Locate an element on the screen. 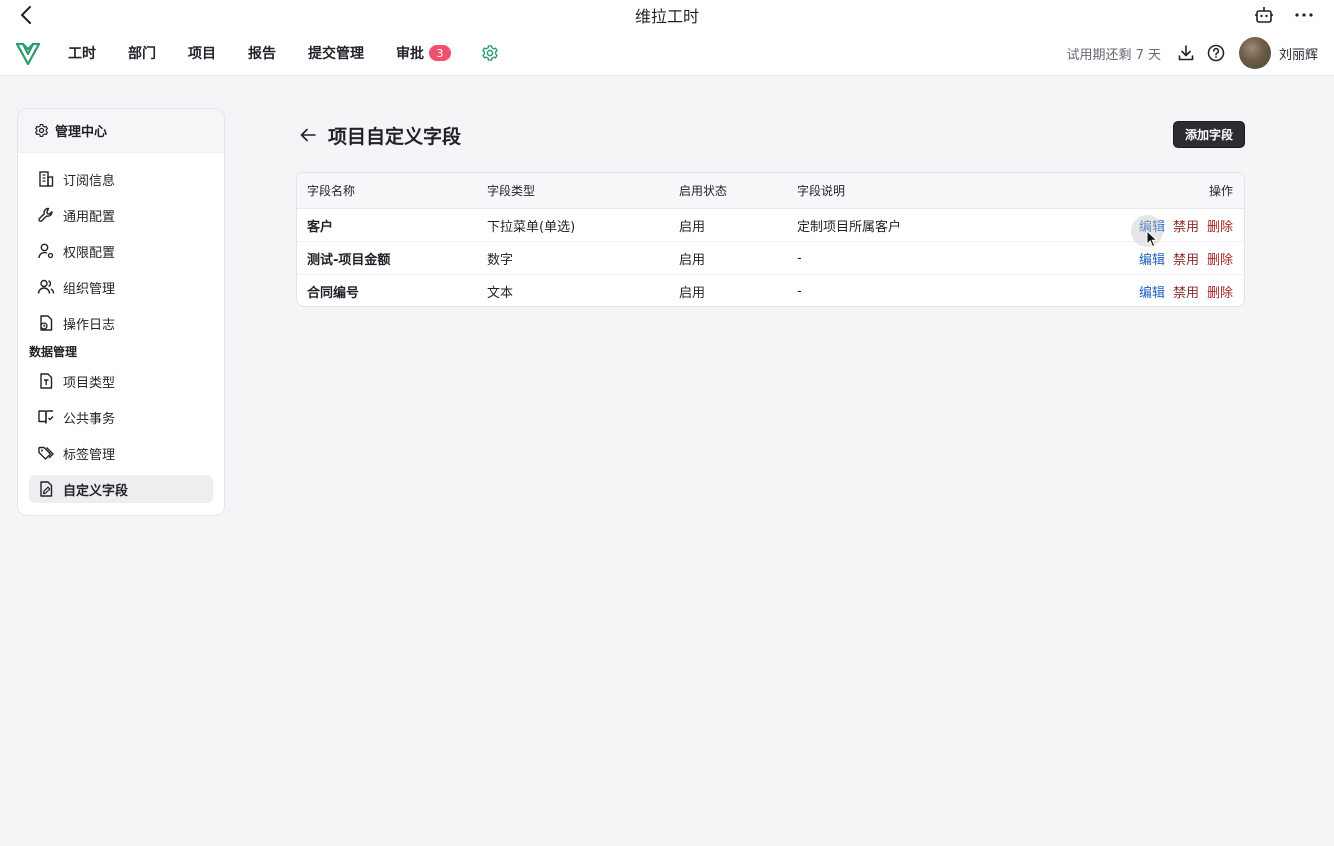  mouse-cursor-icon is located at coordinates (1152, 239).